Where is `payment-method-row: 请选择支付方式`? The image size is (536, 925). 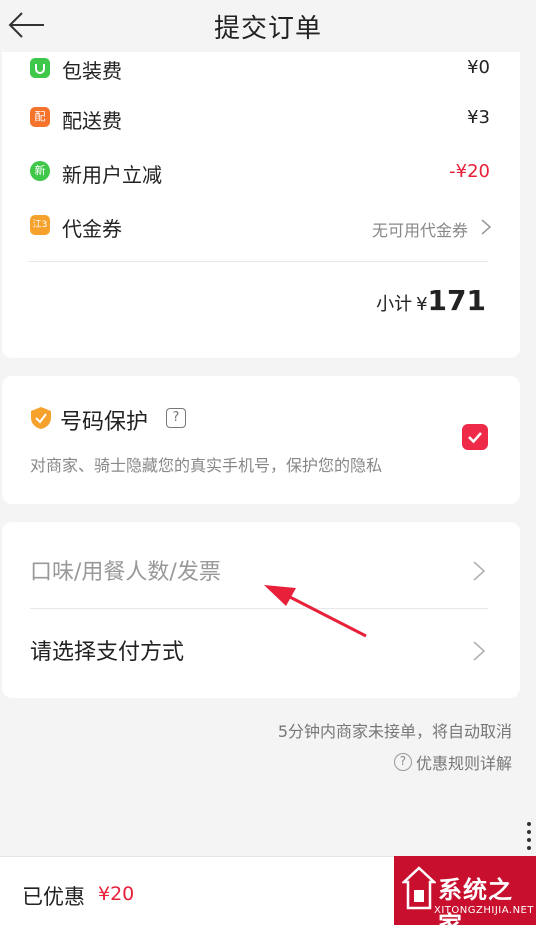
payment-method-row: 请选择支付方式 is located at coordinates (259, 650).